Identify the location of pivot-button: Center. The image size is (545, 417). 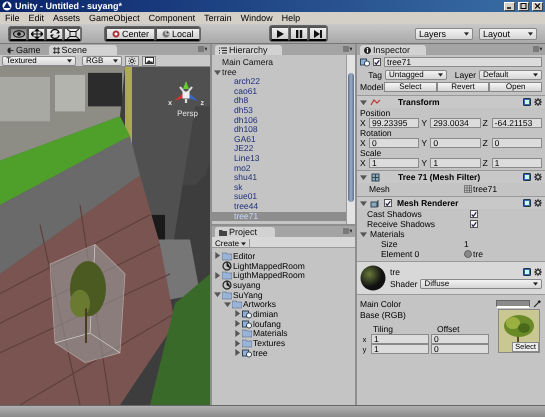
(130, 33).